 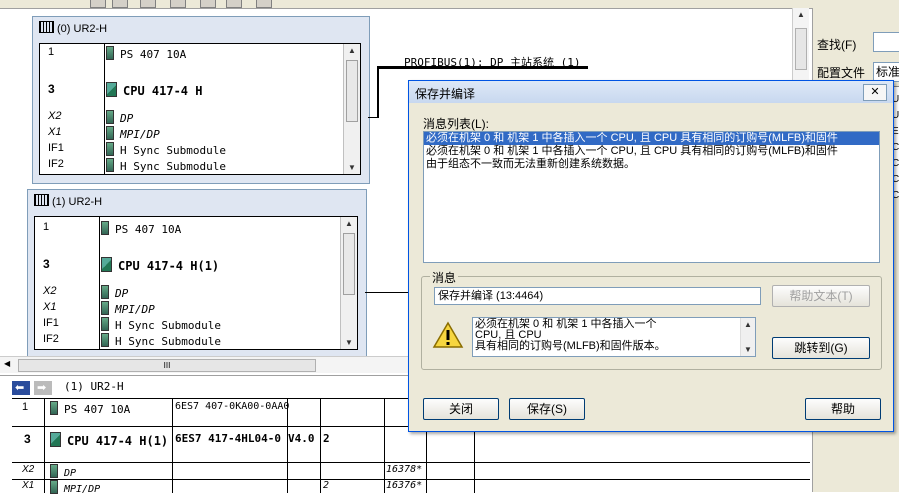 I want to click on close-icon: ✕, so click(x=875, y=92).